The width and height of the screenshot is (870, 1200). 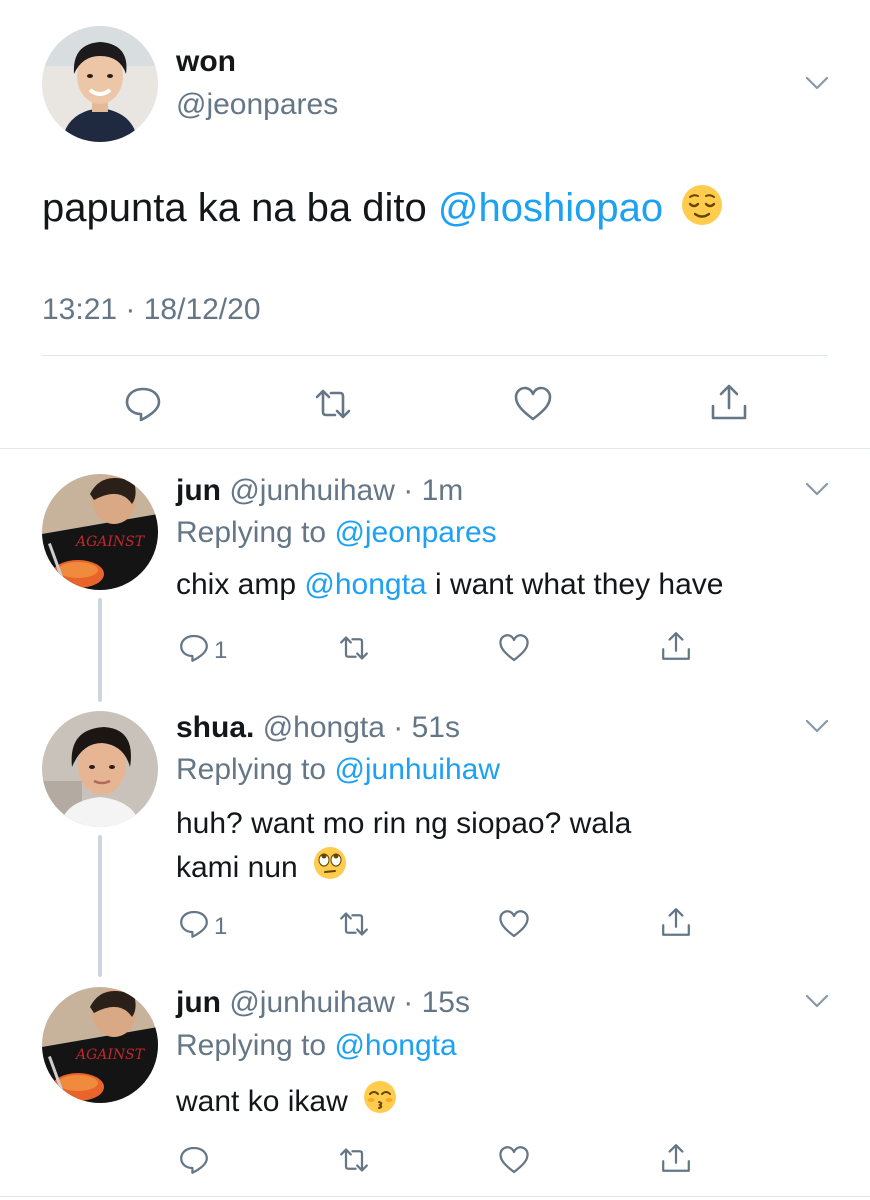 What do you see at coordinates (579, 584) in the screenshot?
I see `tweet-text-body: i want what they have` at bounding box center [579, 584].